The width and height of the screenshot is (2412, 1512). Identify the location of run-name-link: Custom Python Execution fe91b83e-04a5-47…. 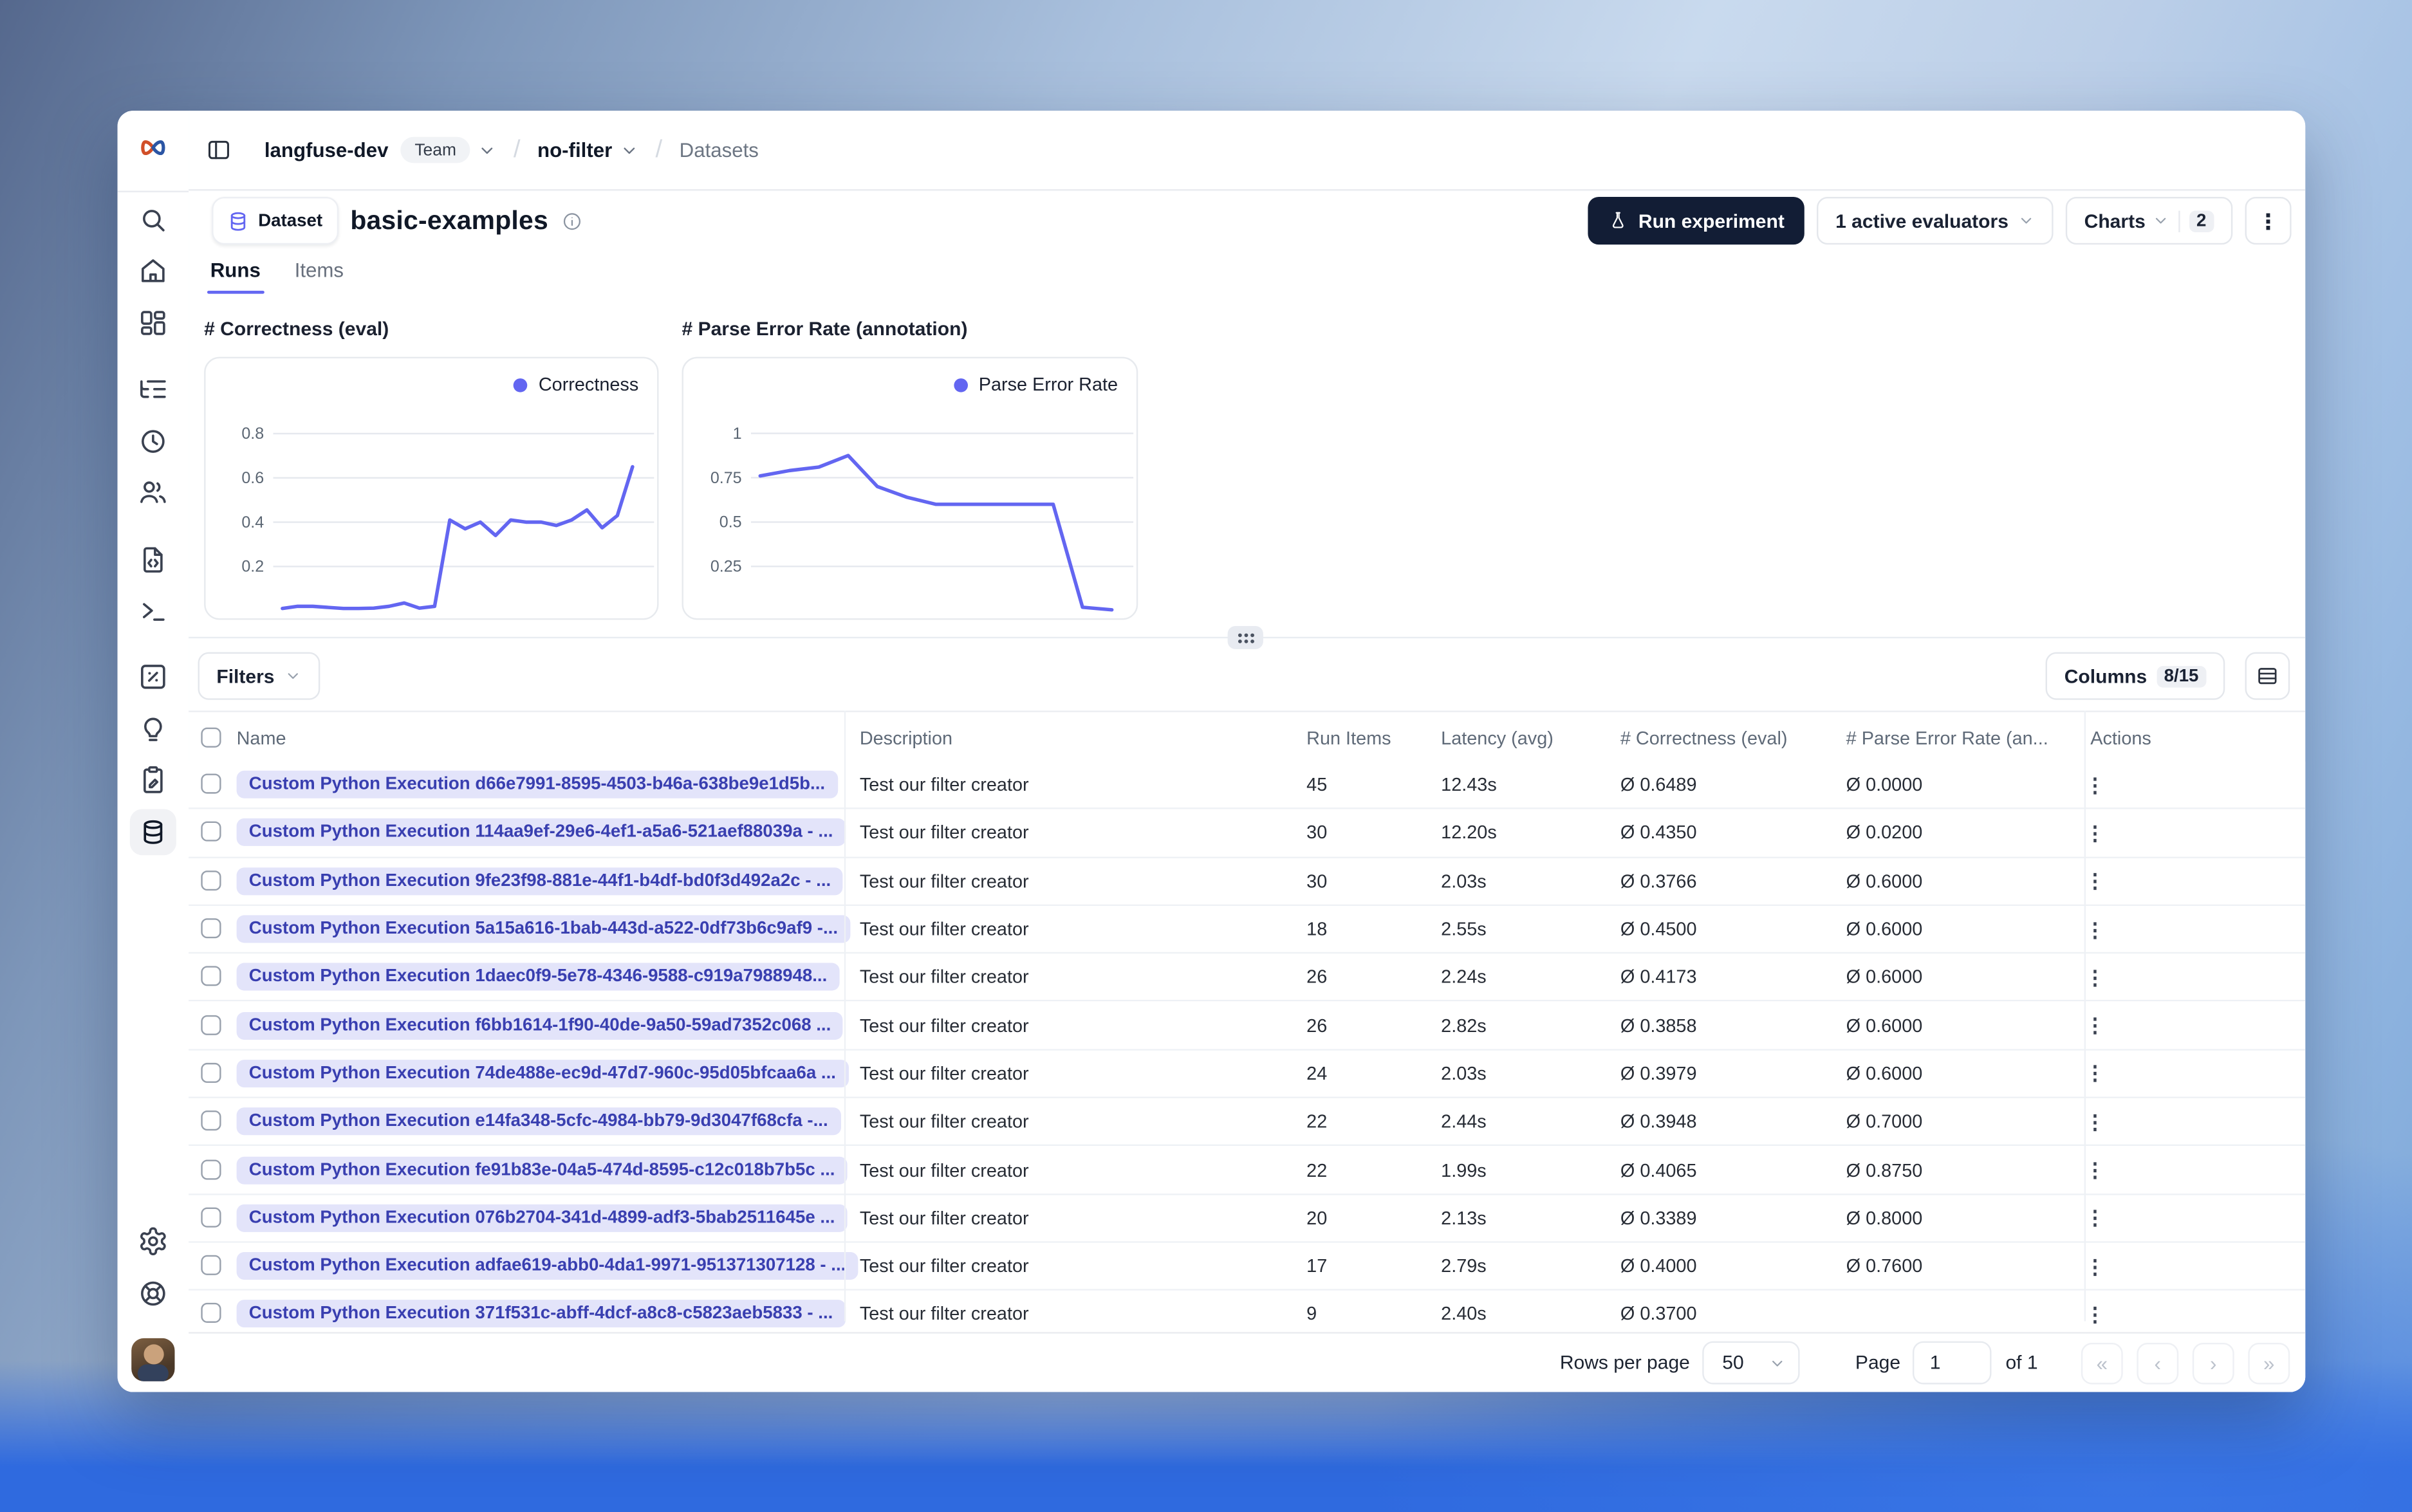
(542, 1170).